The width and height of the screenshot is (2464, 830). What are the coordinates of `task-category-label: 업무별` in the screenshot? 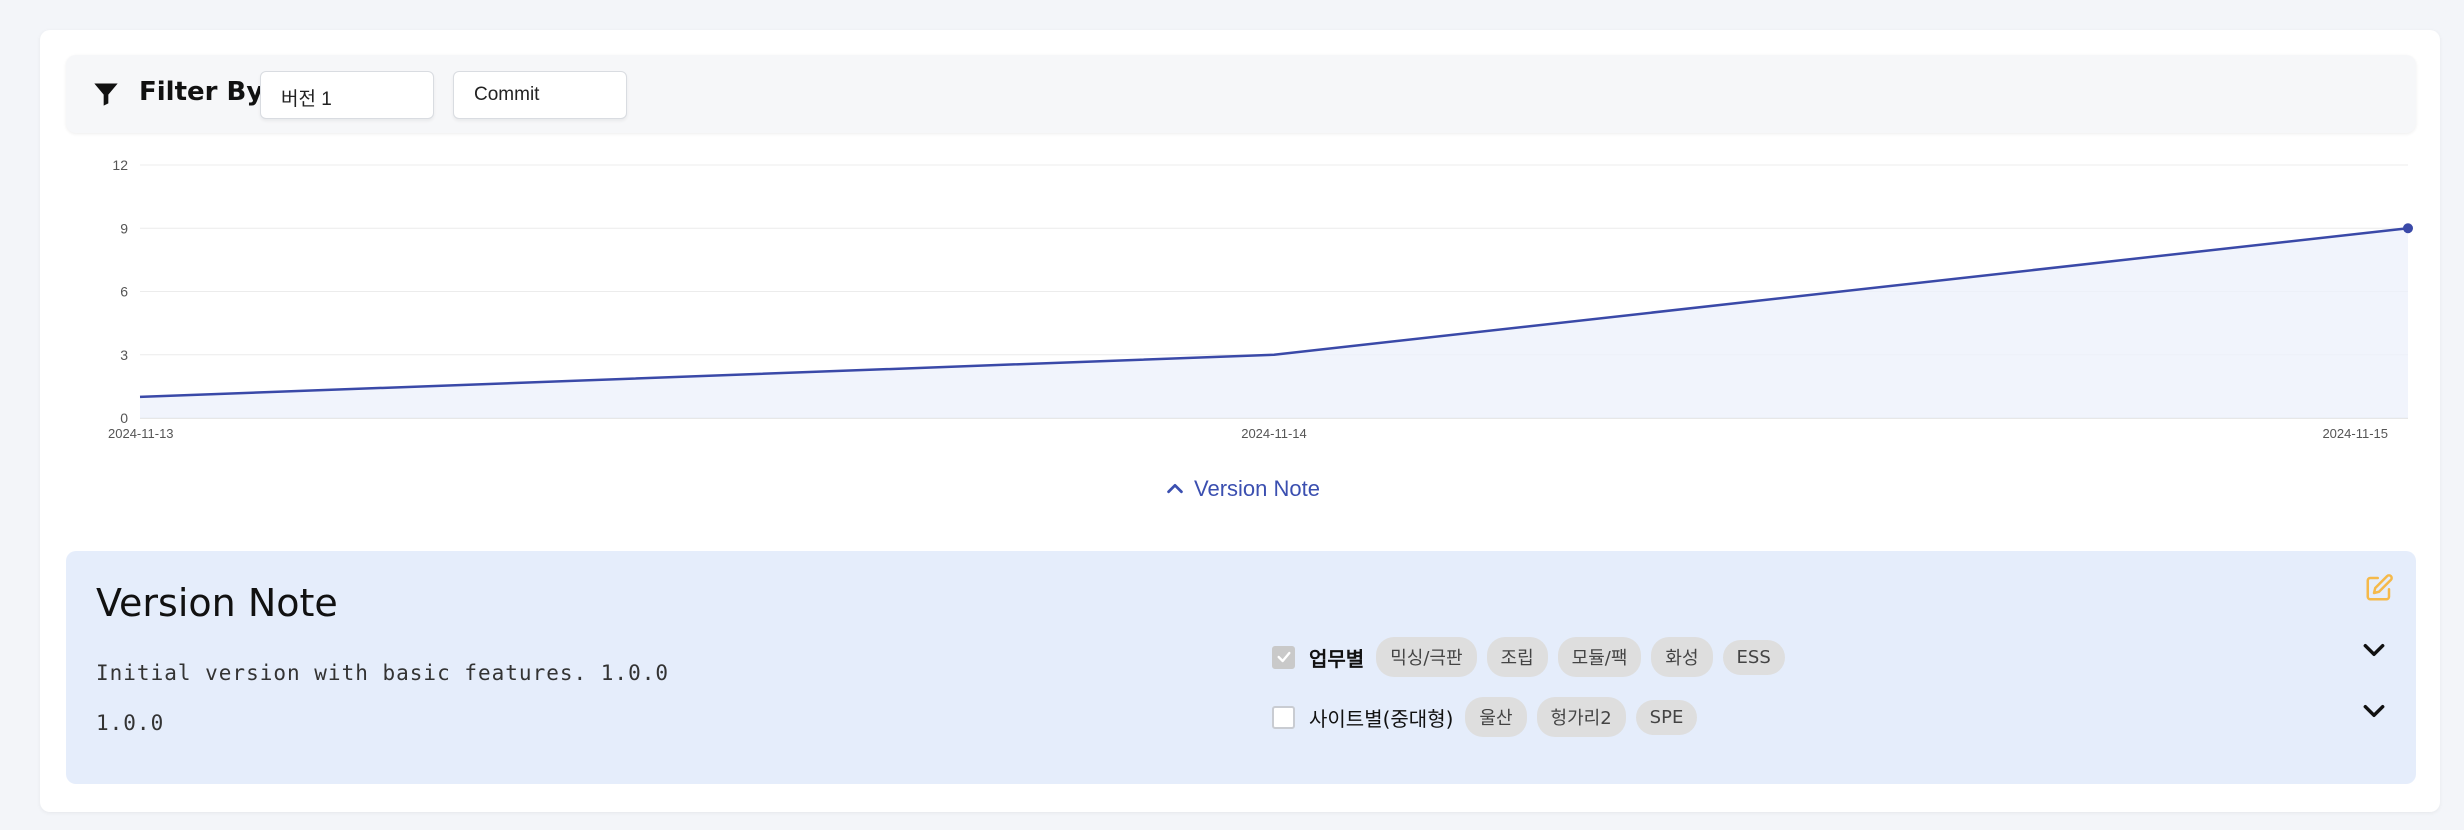 It's located at (1337, 658).